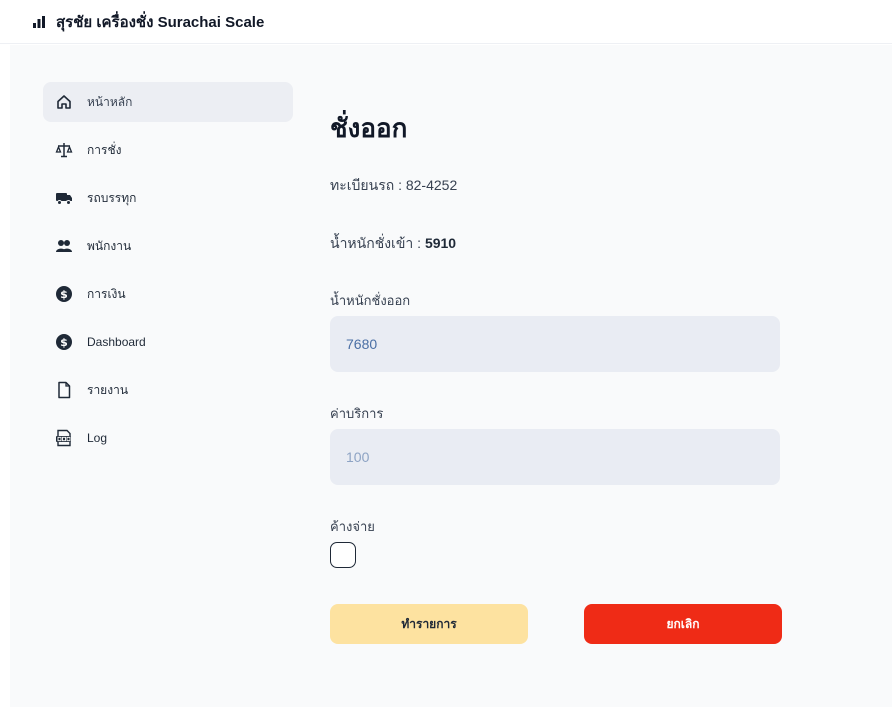 The image size is (892, 707). Describe the element at coordinates (97, 438) in the screenshot. I see `sidebar-item-label: Log` at that location.